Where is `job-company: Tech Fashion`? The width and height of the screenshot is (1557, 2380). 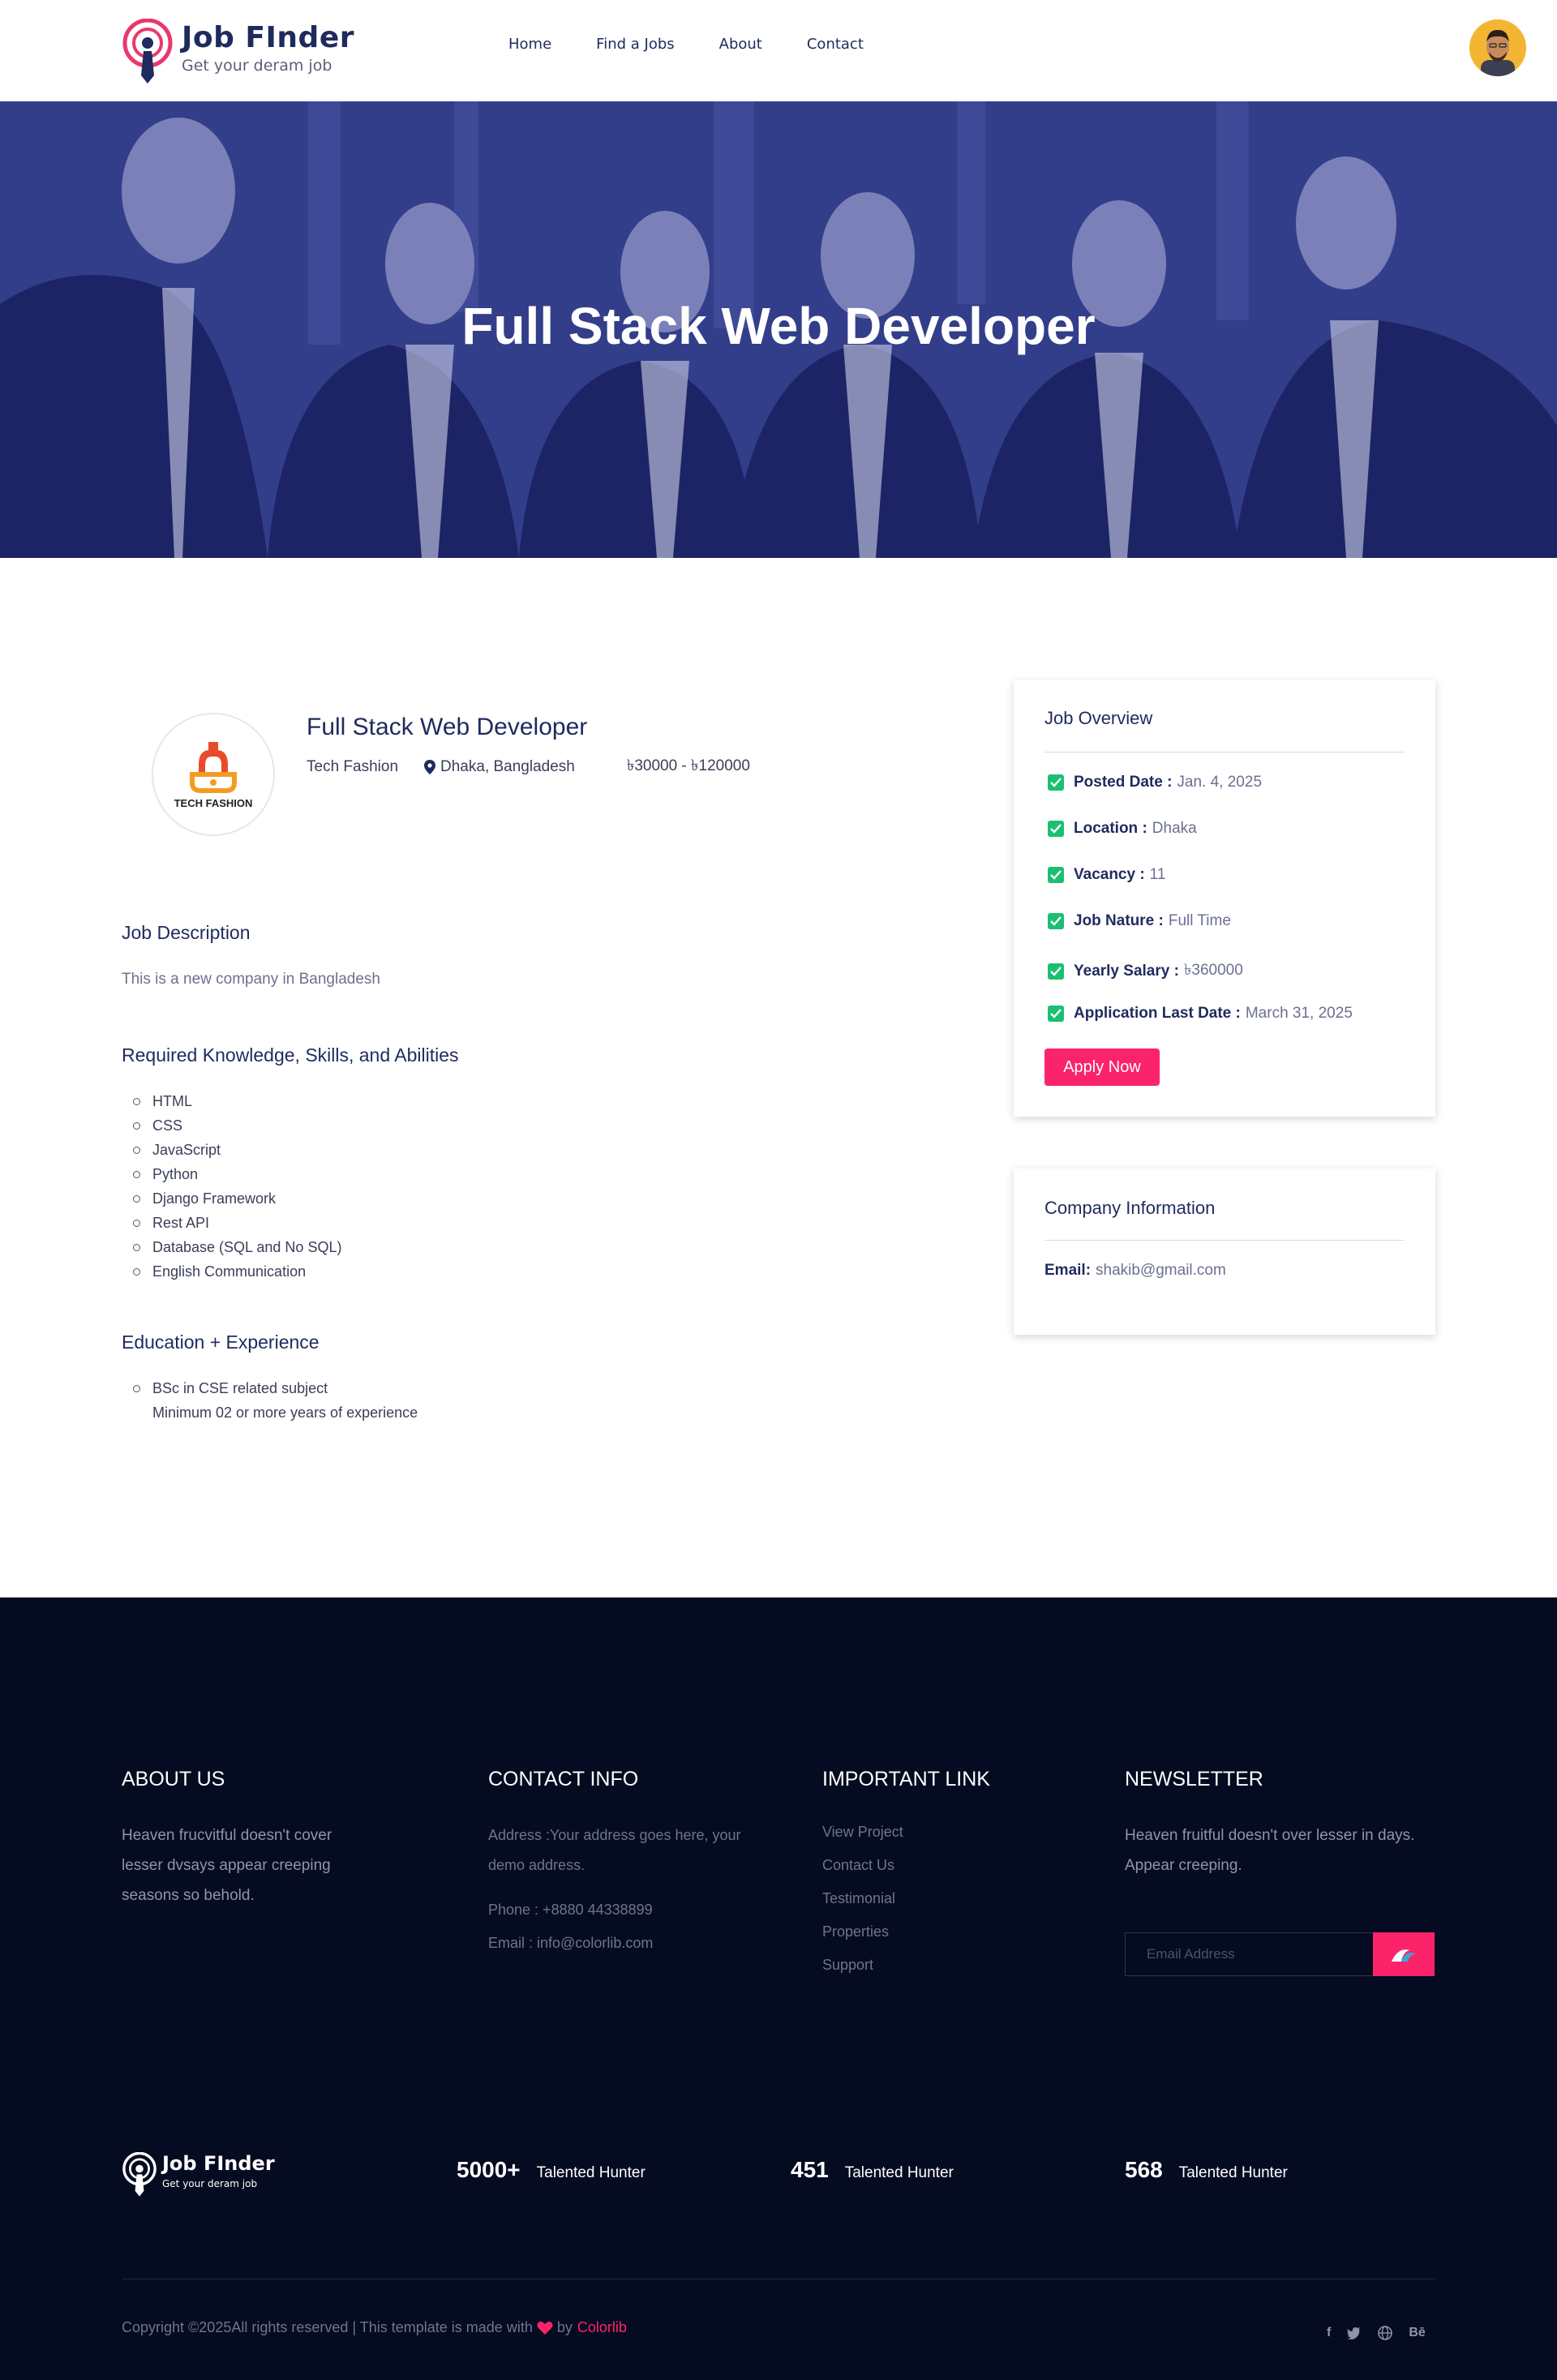 job-company: Tech Fashion is located at coordinates (353, 766).